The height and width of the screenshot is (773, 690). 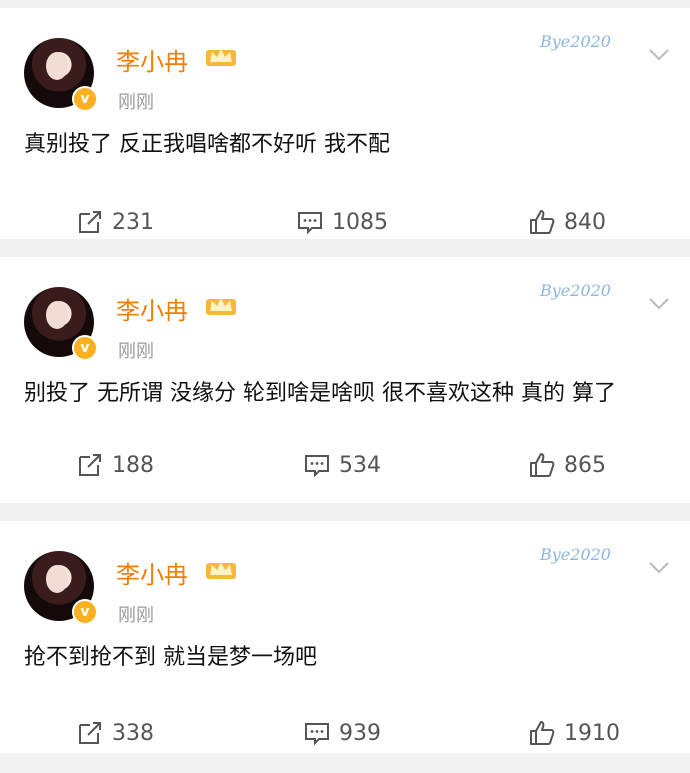 I want to click on post-text: 别投了 无所谓 没缘分 轮到啥是啥呗 很不喜欢这种 真的 算了, so click(x=320, y=393).